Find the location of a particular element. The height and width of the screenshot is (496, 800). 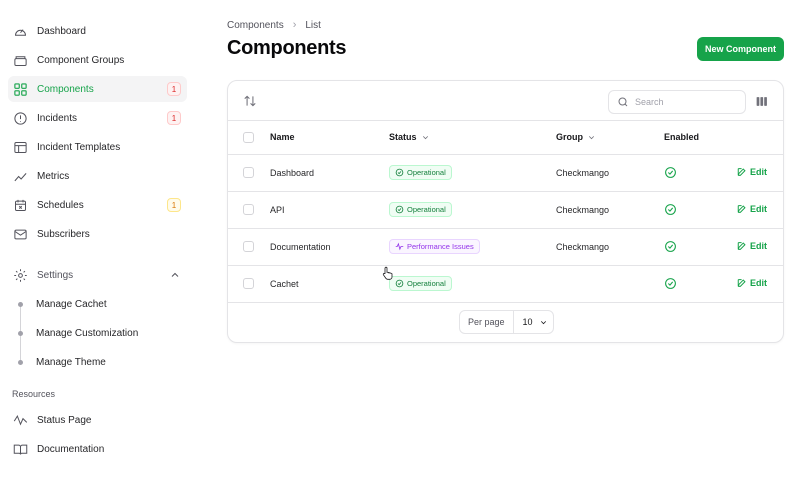

sidebar-item-dashboard: Dashboard is located at coordinates (97, 31).